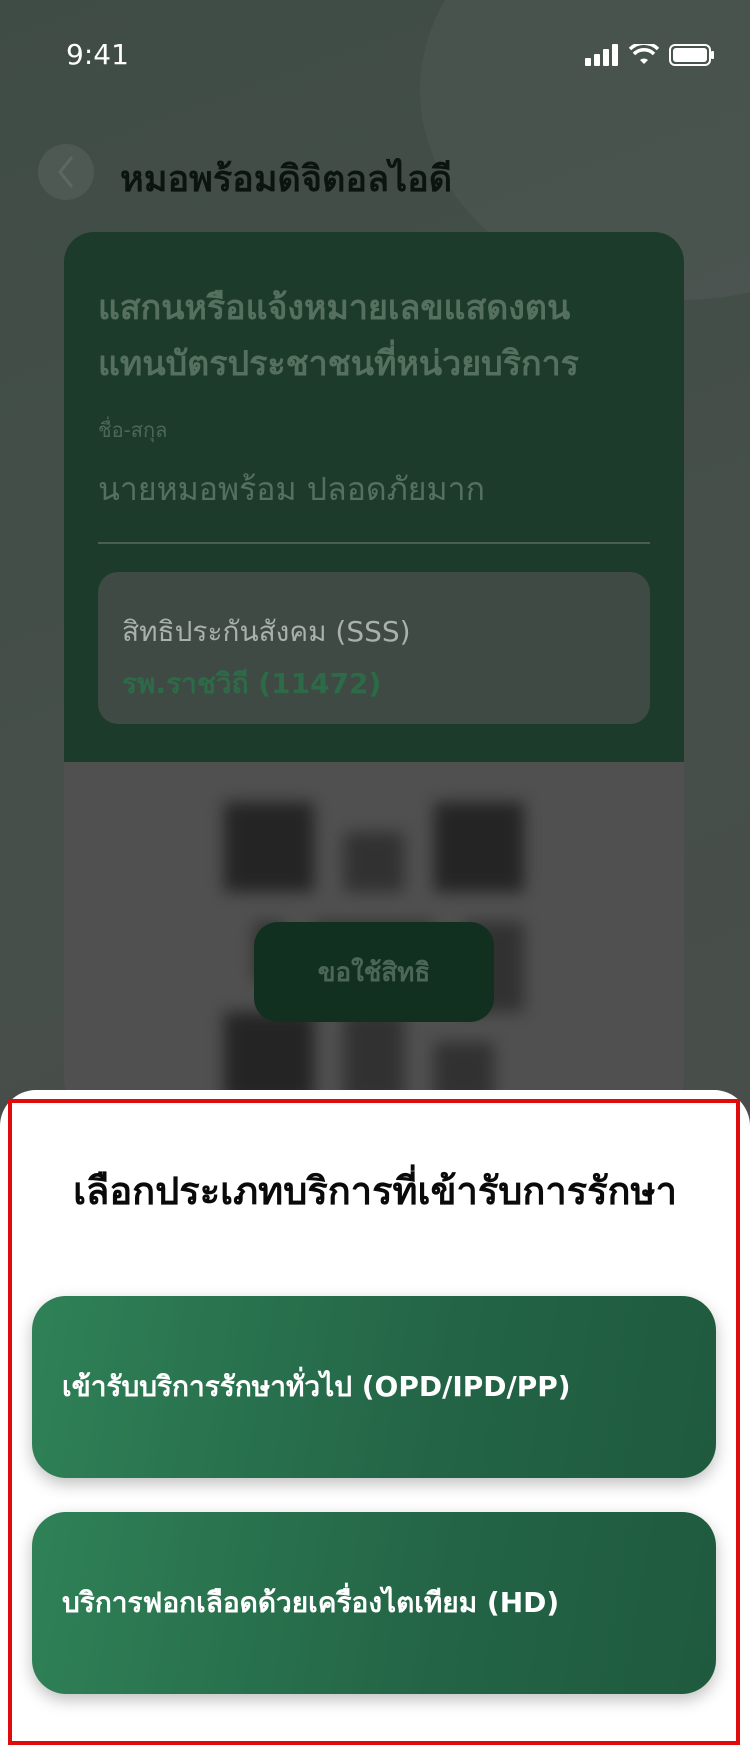 The height and width of the screenshot is (1760, 750). I want to click on card-heading-line-2: แทนบัตรประชาชนที่หน่วยบริการ, so click(338, 364).